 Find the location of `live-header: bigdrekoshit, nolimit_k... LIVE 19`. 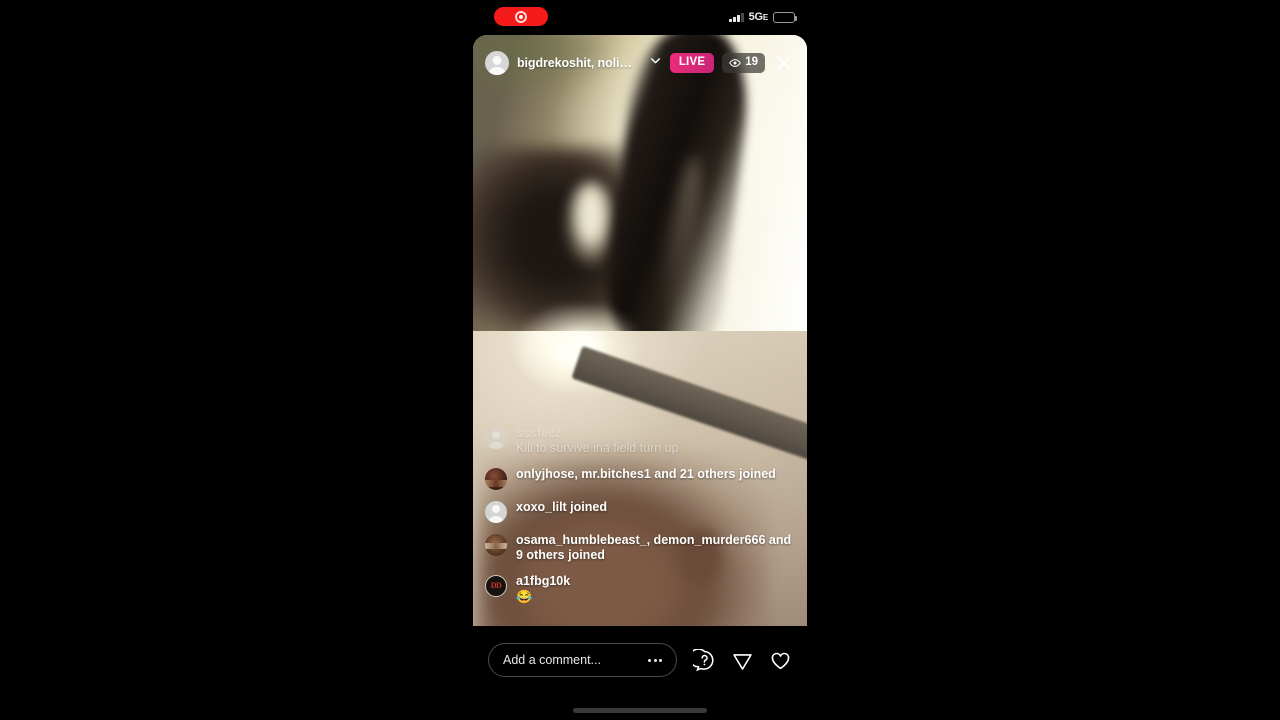

live-header: bigdrekoshit, nolimit_k... LIVE 19 is located at coordinates (640, 63).